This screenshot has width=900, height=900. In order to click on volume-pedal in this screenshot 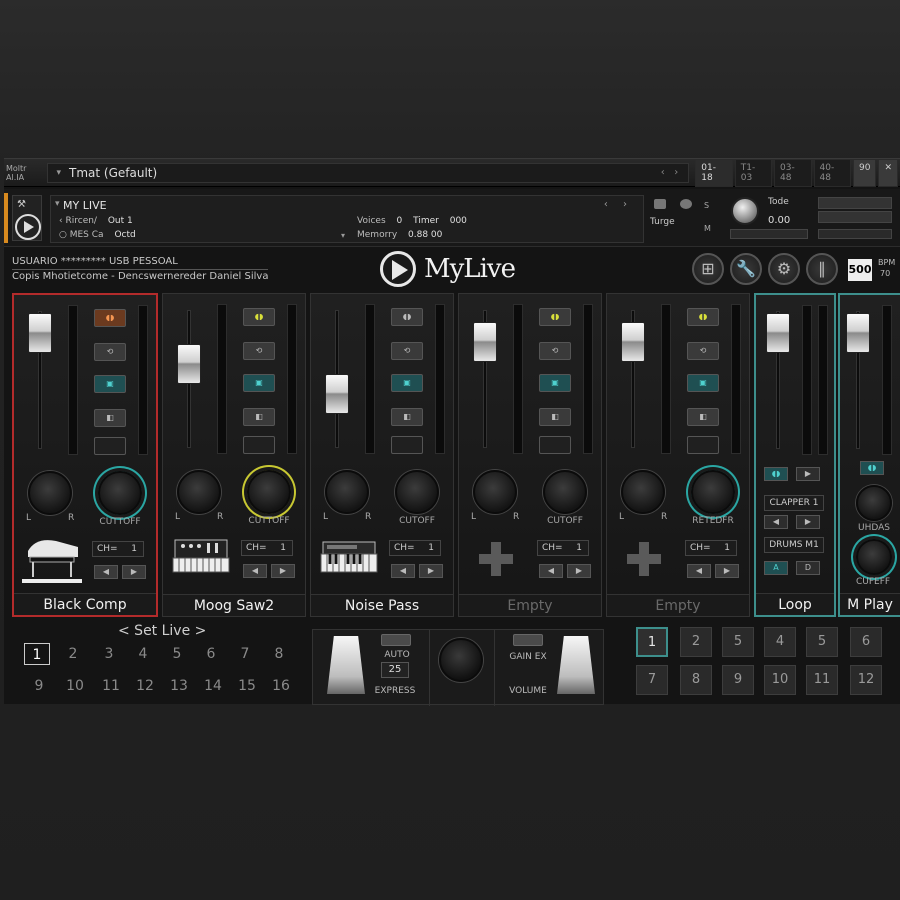, I will do `click(576, 665)`.